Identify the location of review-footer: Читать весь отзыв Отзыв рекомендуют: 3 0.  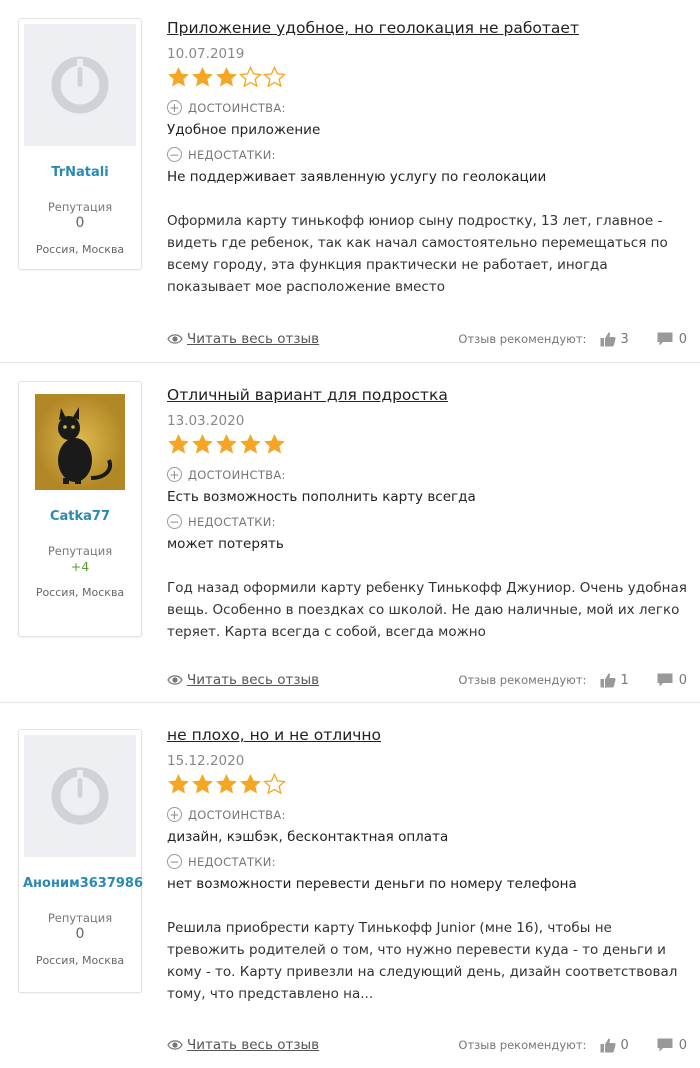
(427, 339).